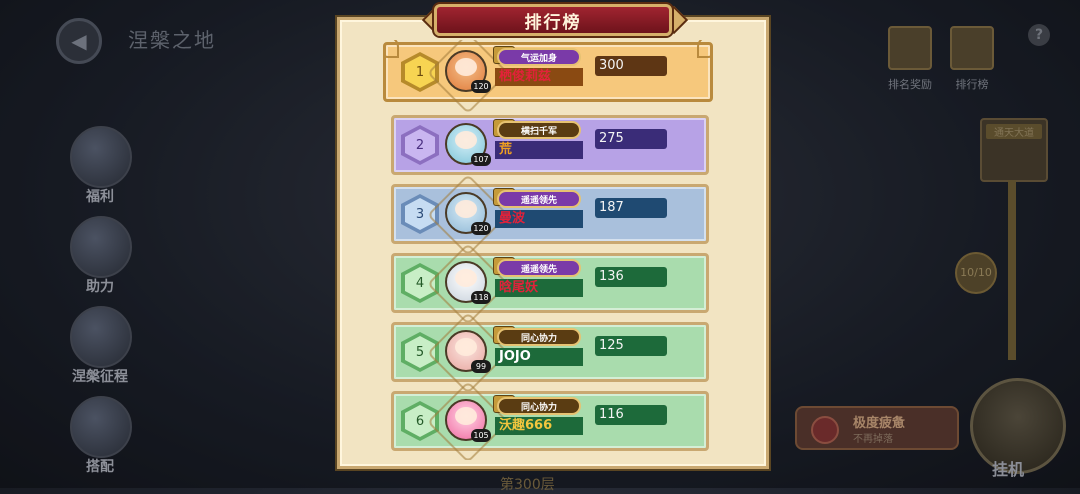 Image resolution: width=1080 pixels, height=494 pixels. I want to click on trophy-gift-icon, so click(972, 48).